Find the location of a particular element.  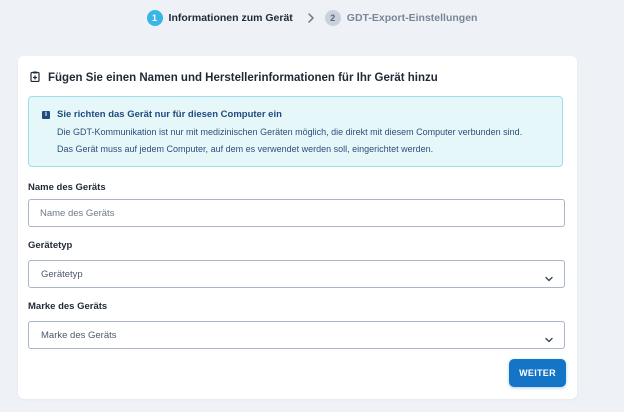

step-label-device-info: Informationen zum Gerät is located at coordinates (230, 18).